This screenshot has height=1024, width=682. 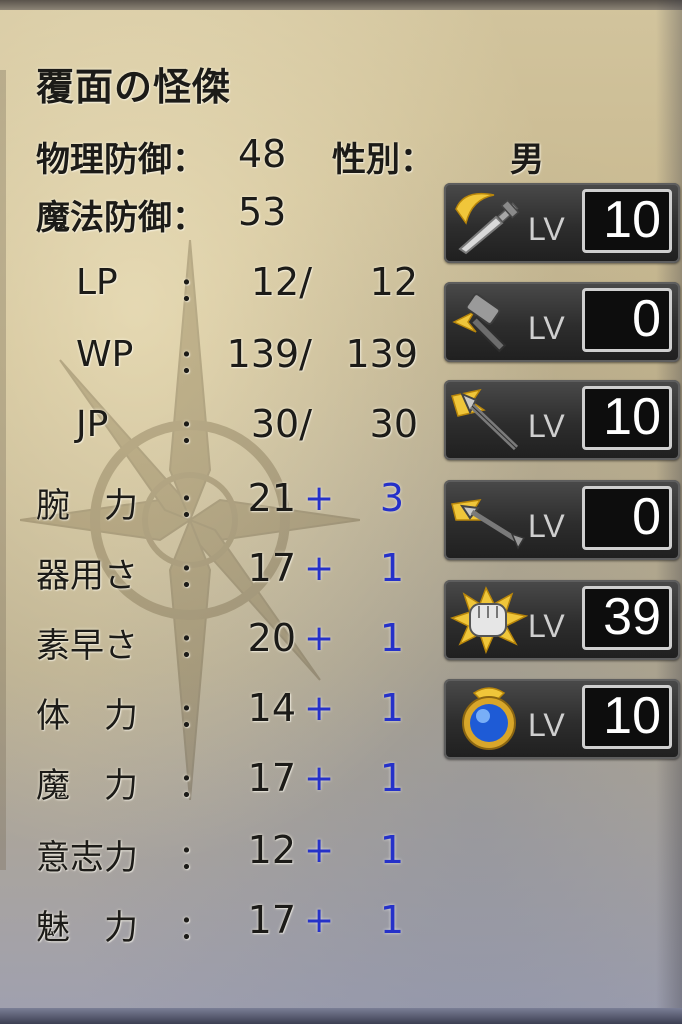 I want to click on arrow-icon, so click(x=488, y=524).